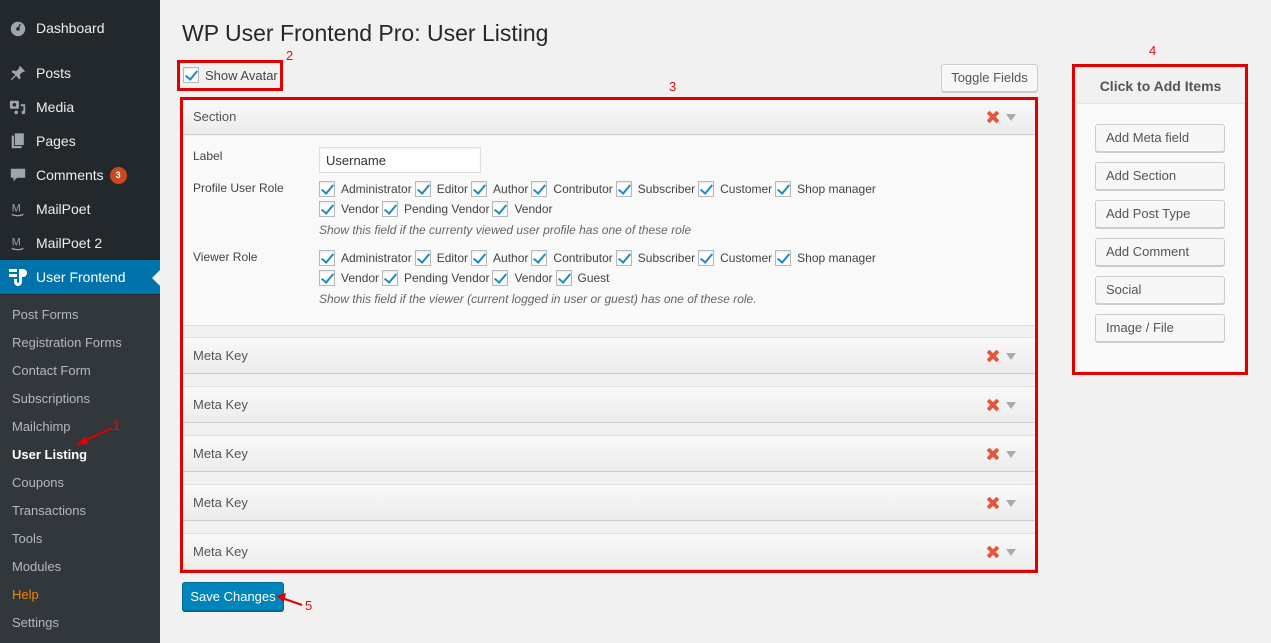  Describe the element at coordinates (38, 482) in the screenshot. I see `submenu-coupons: Coupons` at that location.